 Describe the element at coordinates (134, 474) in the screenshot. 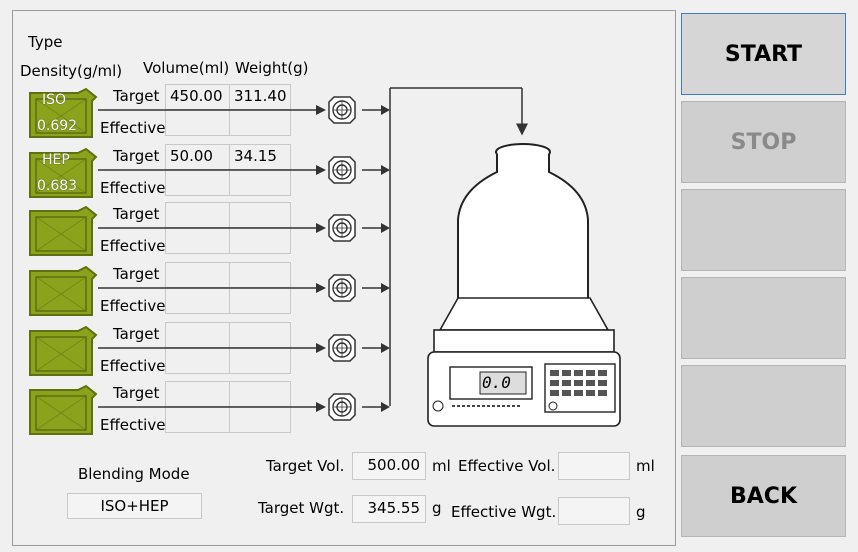

I see `blending-mode-label: Blending Mode` at that location.